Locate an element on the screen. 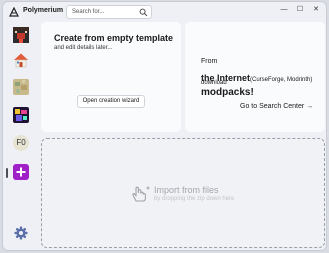  sidebar-item-instance-5: F0 is located at coordinates (21, 143).